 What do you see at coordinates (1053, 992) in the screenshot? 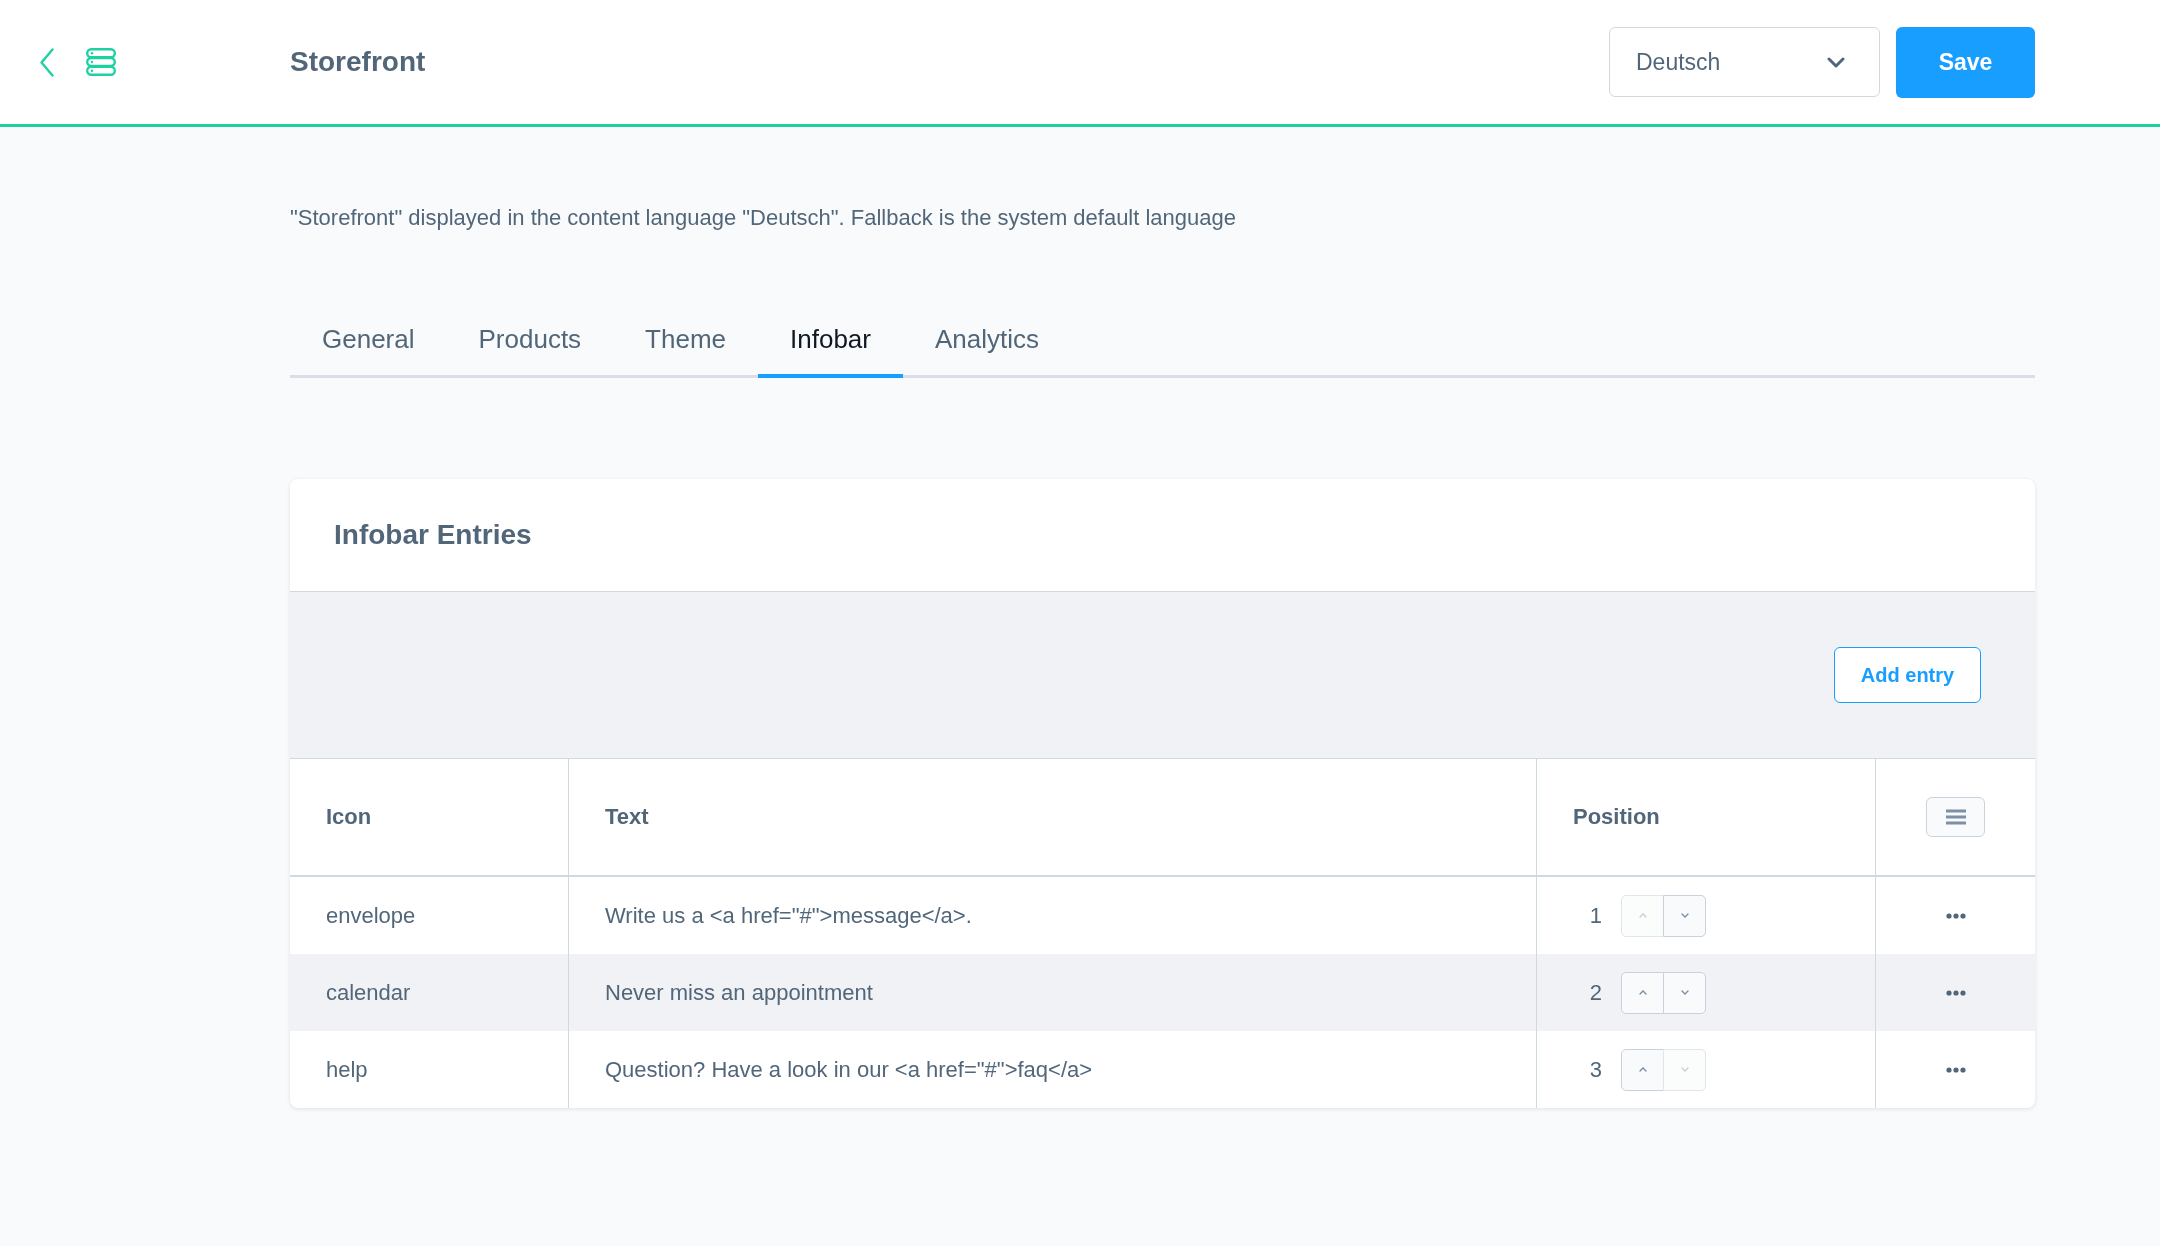
I see `table-cell: Never miss an appointment` at bounding box center [1053, 992].